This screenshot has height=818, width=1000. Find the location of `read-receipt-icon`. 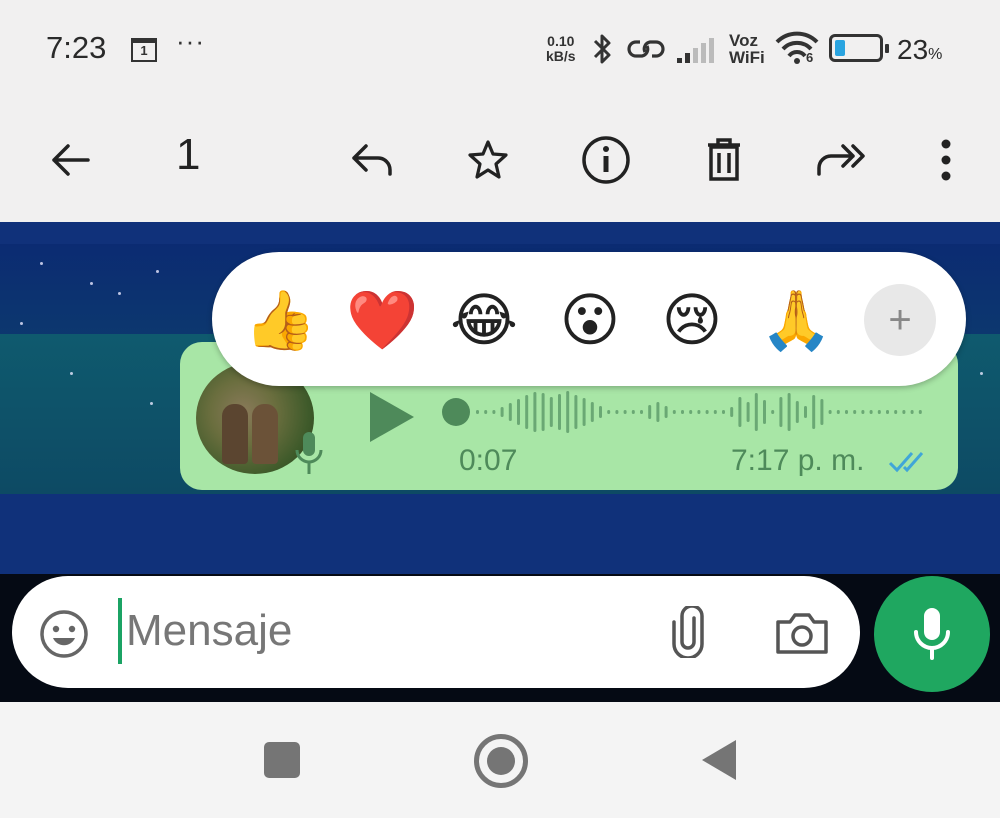

read-receipt-icon is located at coordinates (906, 462).